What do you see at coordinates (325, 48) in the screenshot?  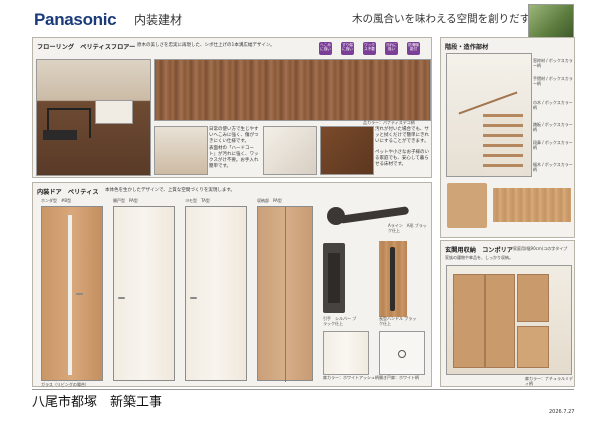 I see `badge-dent: へこみに強い` at bounding box center [325, 48].